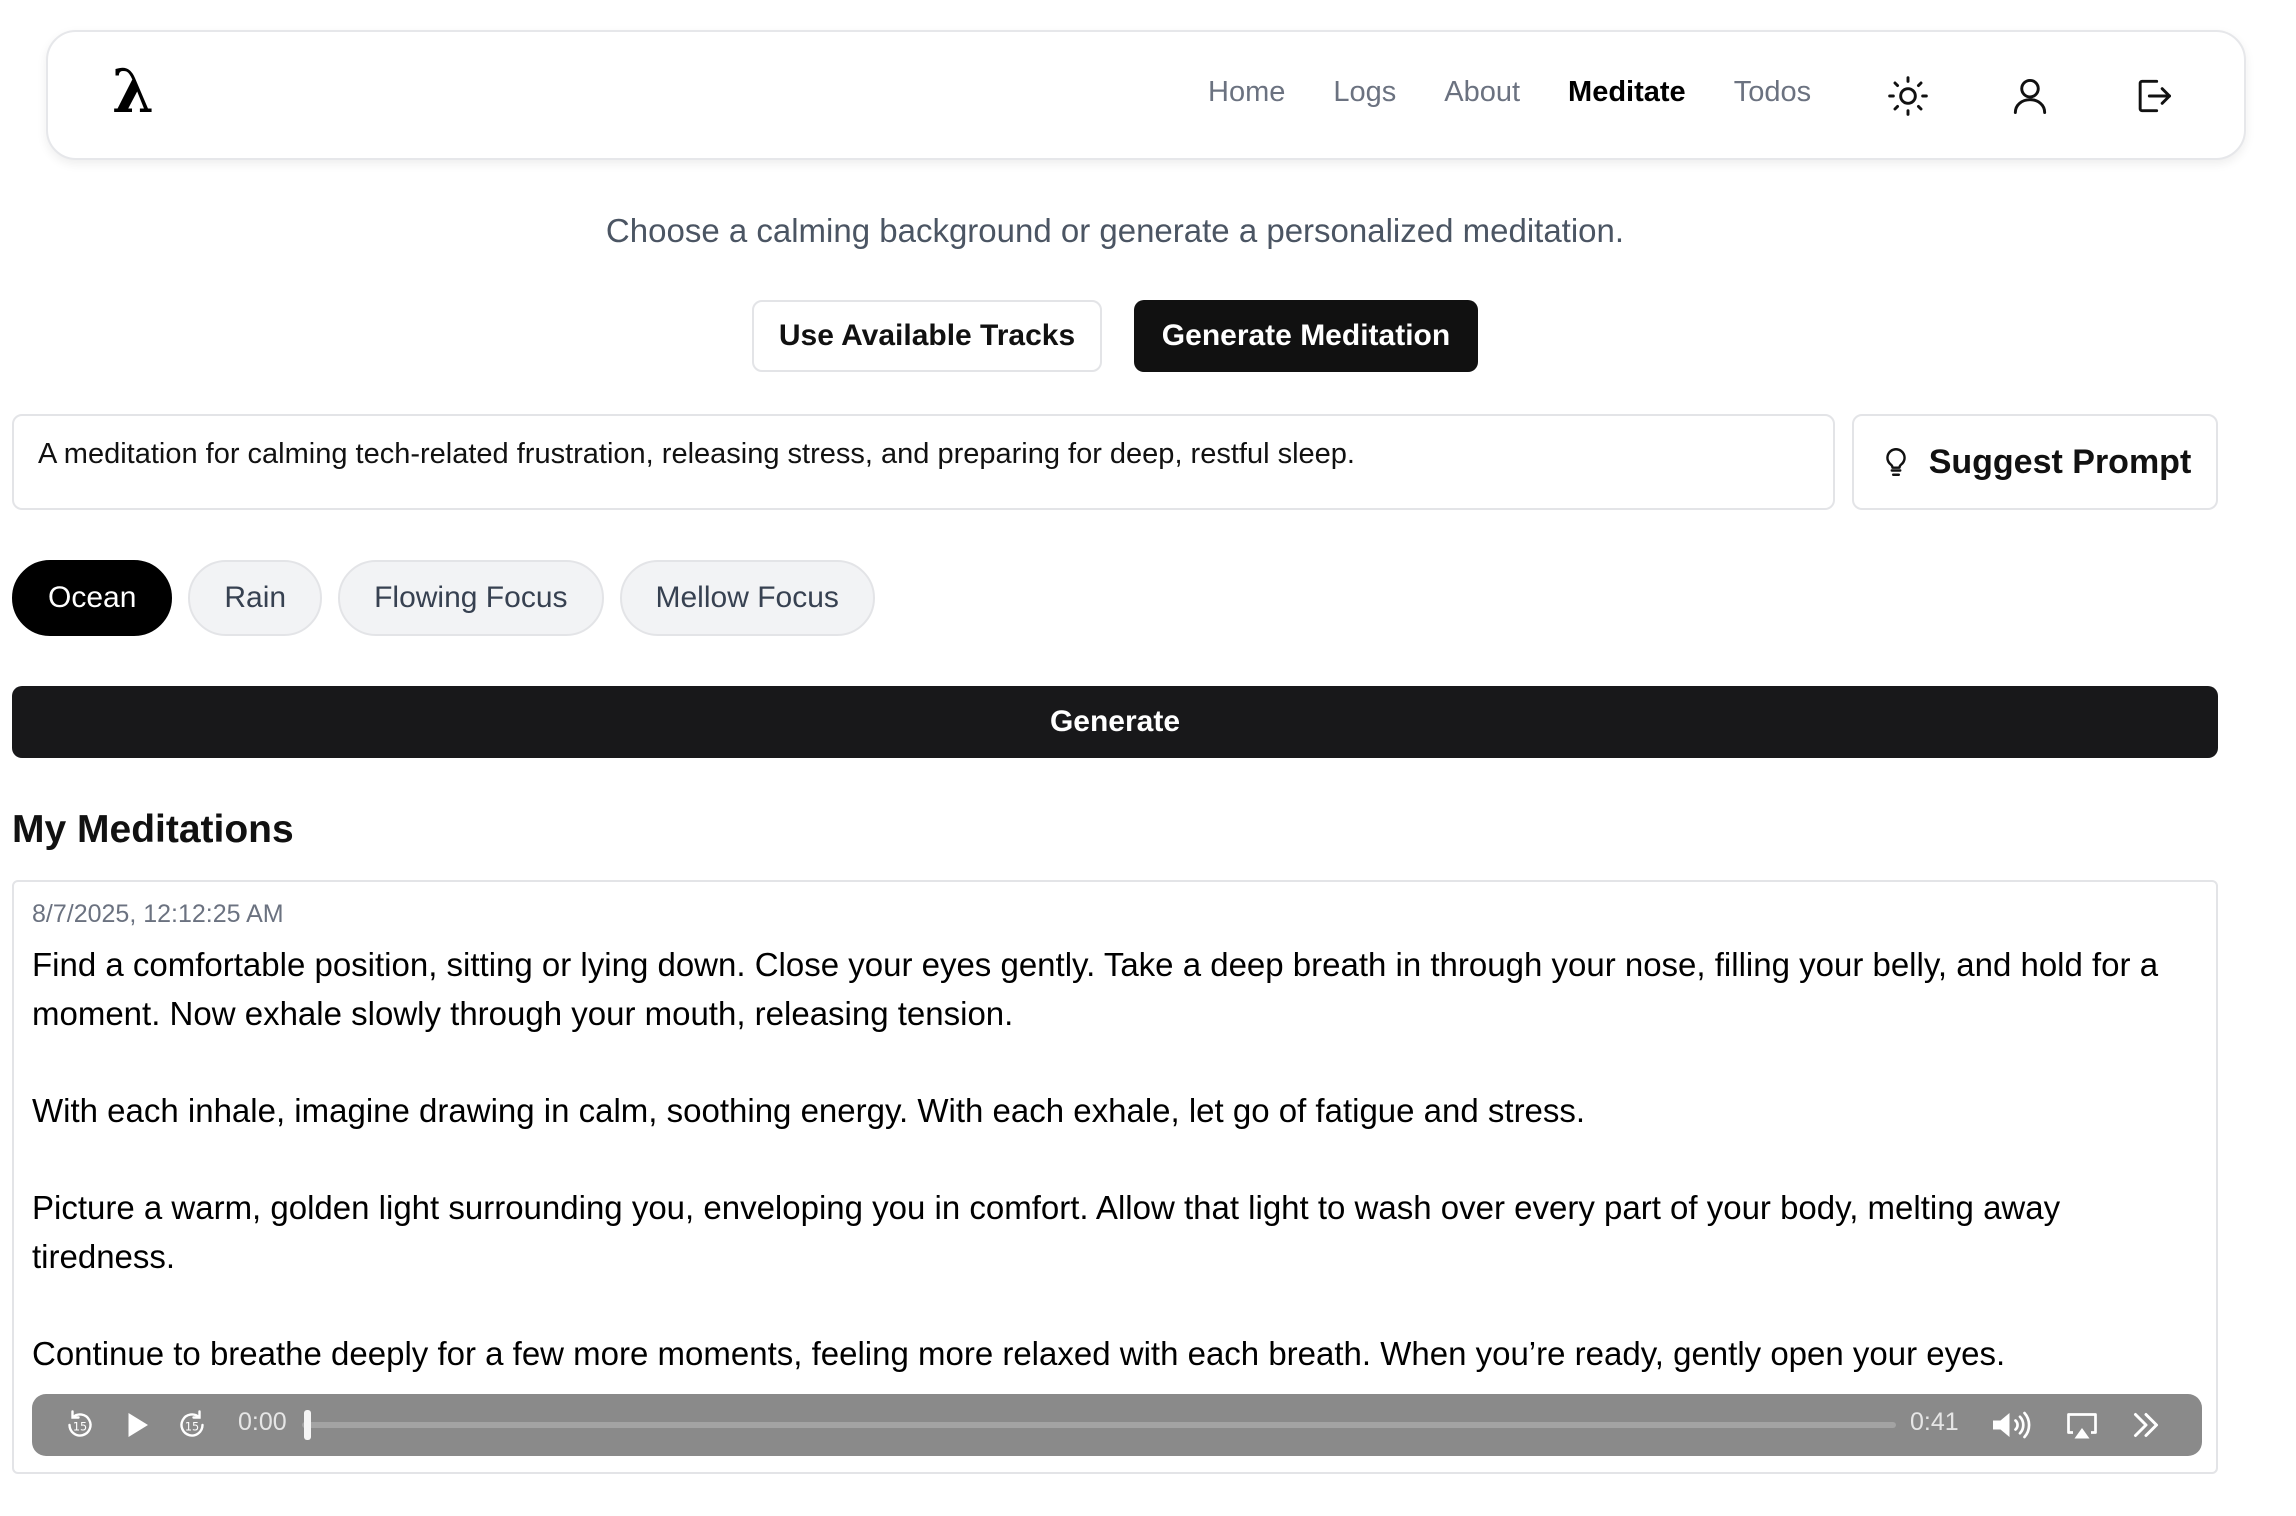 This screenshot has width=2296, height=1516. Describe the element at coordinates (2011, 1425) in the screenshot. I see `volume-icon` at that location.